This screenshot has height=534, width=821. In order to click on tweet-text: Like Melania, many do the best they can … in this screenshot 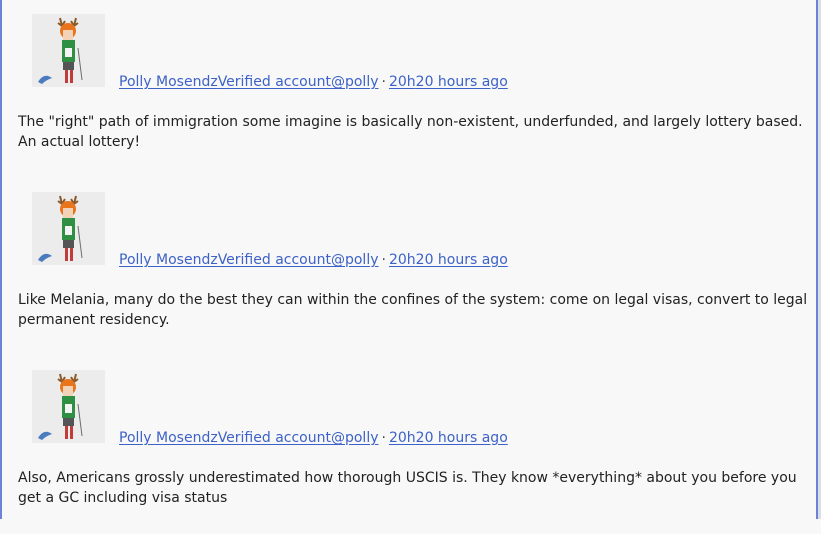, I will do `click(413, 310)`.